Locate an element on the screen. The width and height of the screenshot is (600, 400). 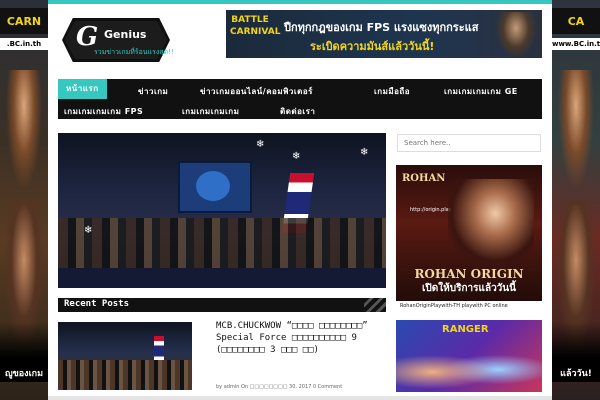
left-skin-ad: CARN .BC.in.th ญูของเกม is located at coordinates (24, 200).